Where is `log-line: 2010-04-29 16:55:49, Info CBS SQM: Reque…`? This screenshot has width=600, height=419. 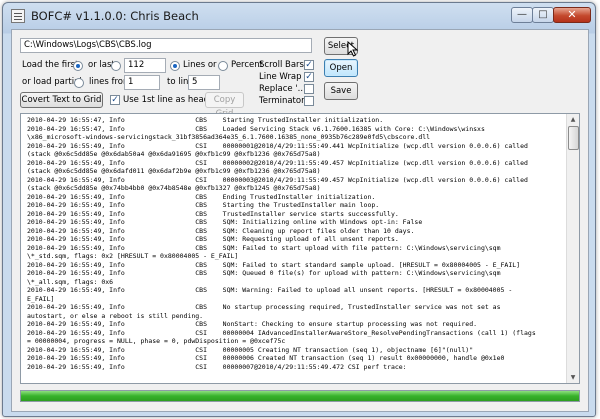
log-line: 2010-04-29 16:55:49, Info CBS SQM: Reque… is located at coordinates (213, 239).